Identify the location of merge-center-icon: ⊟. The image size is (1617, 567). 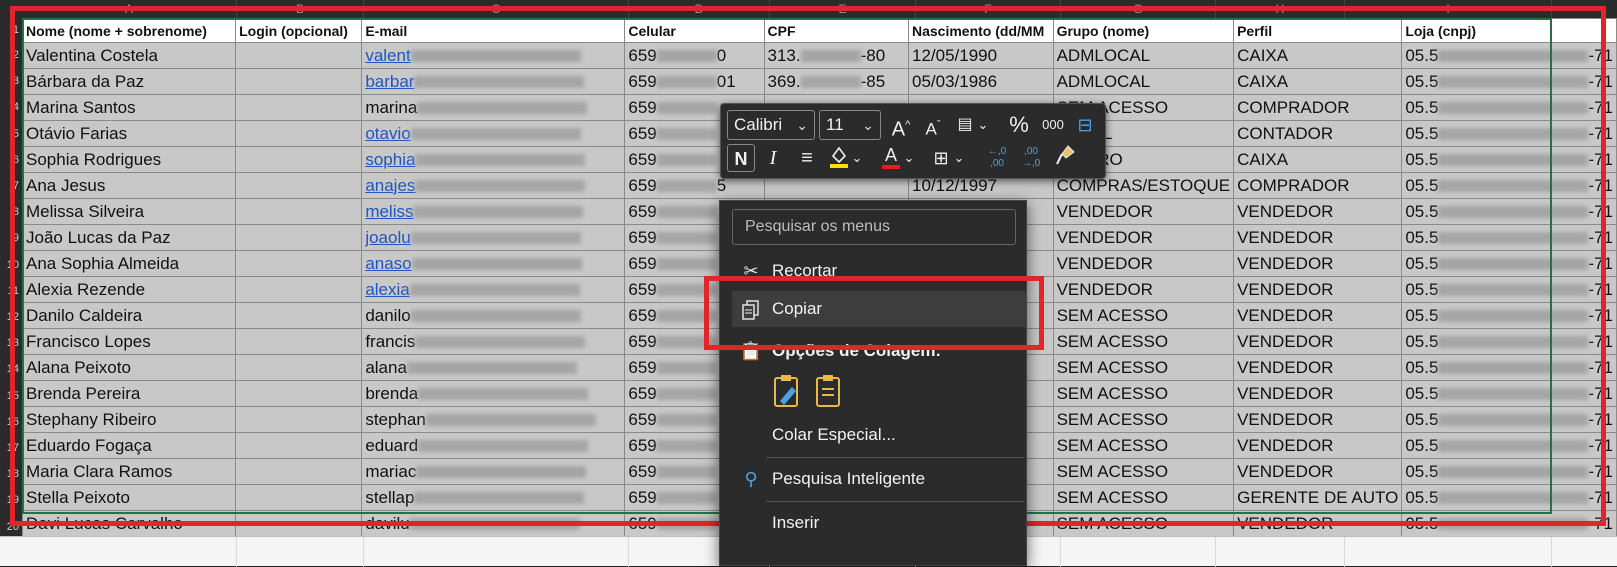
(1085, 125).